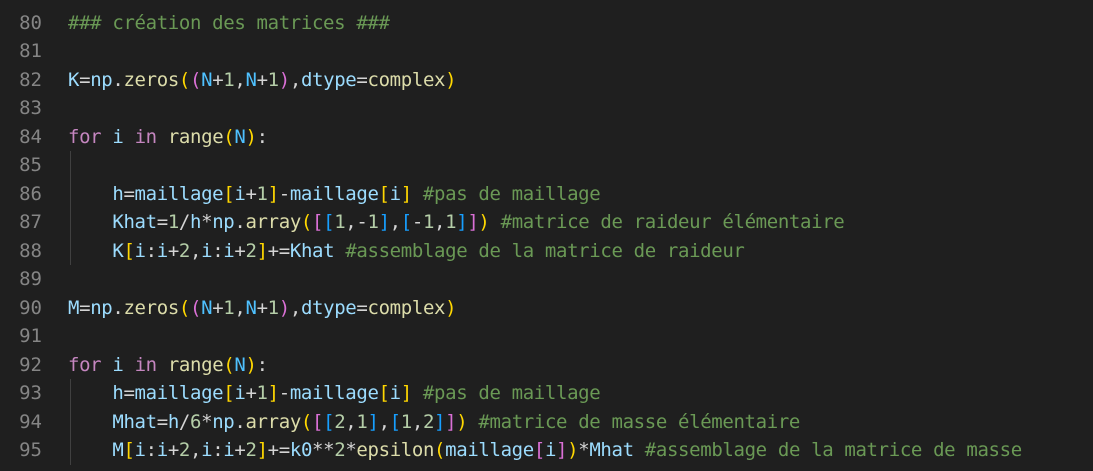 The width and height of the screenshot is (1093, 471). I want to click on code-token: *, so click(351, 450).